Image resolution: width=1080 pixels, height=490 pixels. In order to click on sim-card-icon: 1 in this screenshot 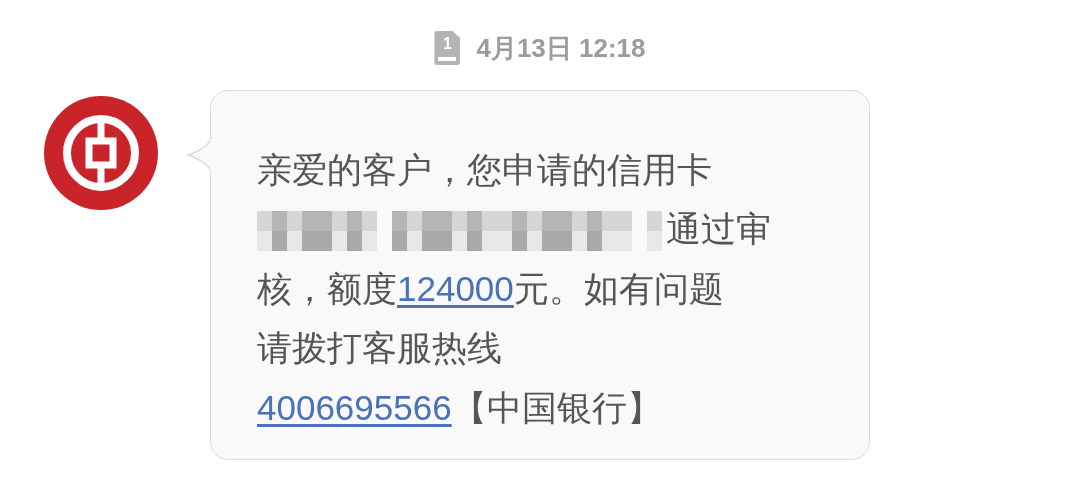, I will do `click(447, 48)`.